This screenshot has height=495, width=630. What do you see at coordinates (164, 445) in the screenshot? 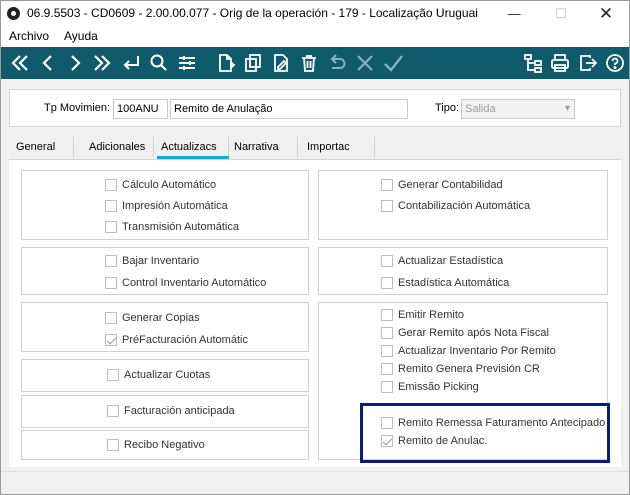
I see `checkbox-label: Recibo Negativo` at bounding box center [164, 445].